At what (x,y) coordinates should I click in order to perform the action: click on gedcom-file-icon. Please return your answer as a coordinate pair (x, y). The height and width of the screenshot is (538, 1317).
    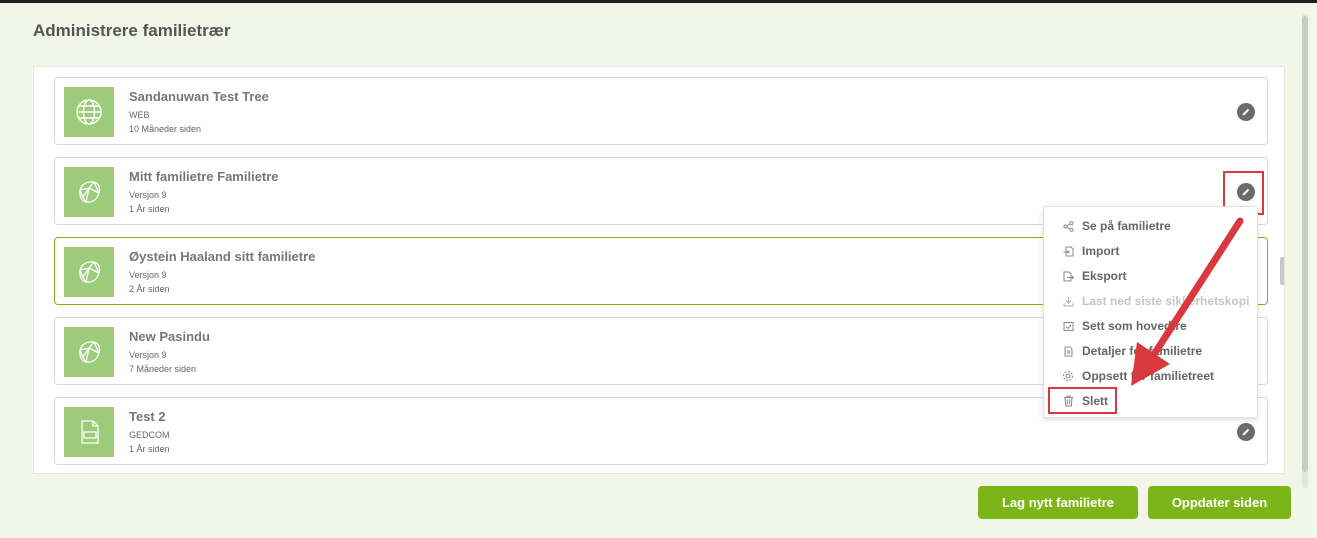
    Looking at the image, I should click on (89, 432).